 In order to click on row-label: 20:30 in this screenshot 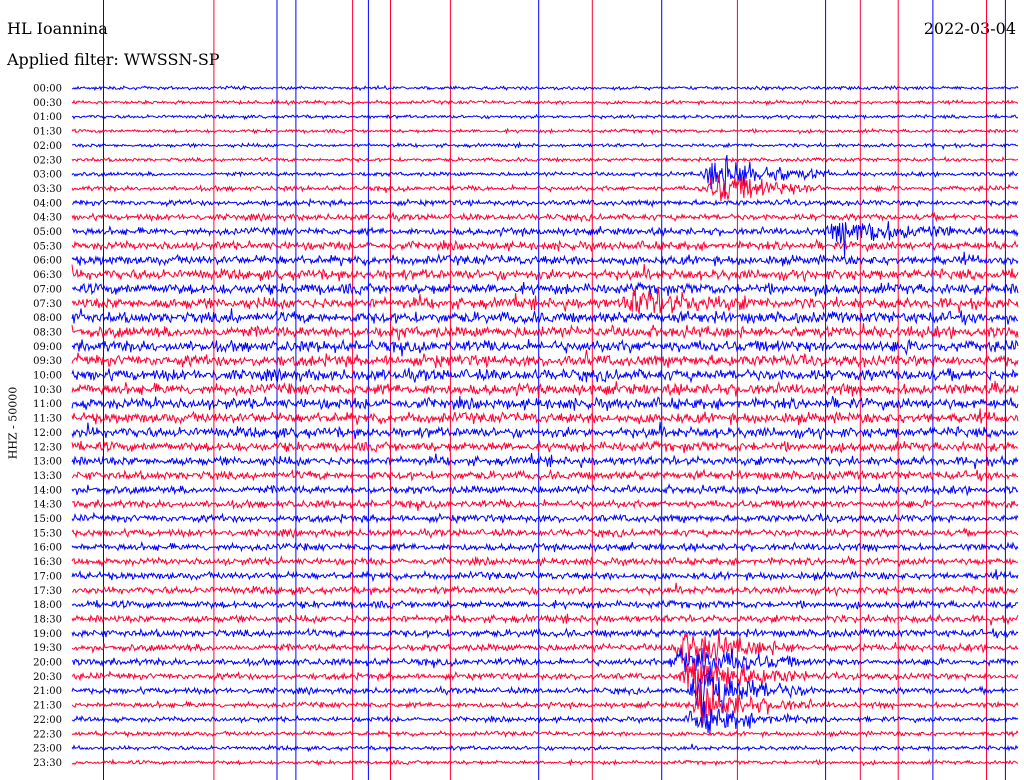, I will do `click(47, 677)`.